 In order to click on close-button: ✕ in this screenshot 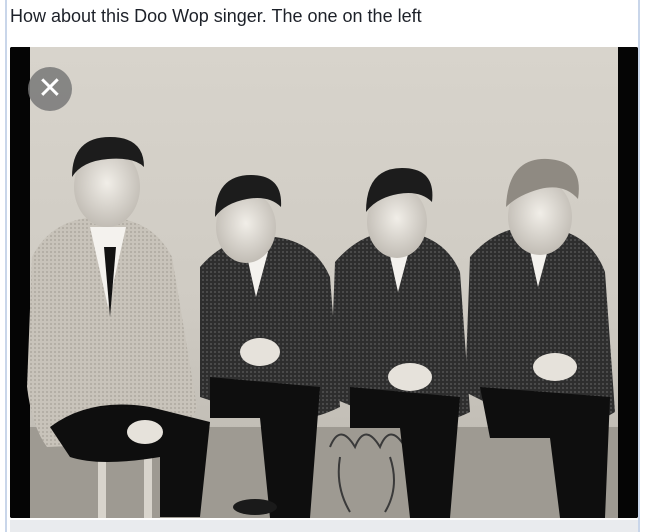, I will do `click(50, 89)`.